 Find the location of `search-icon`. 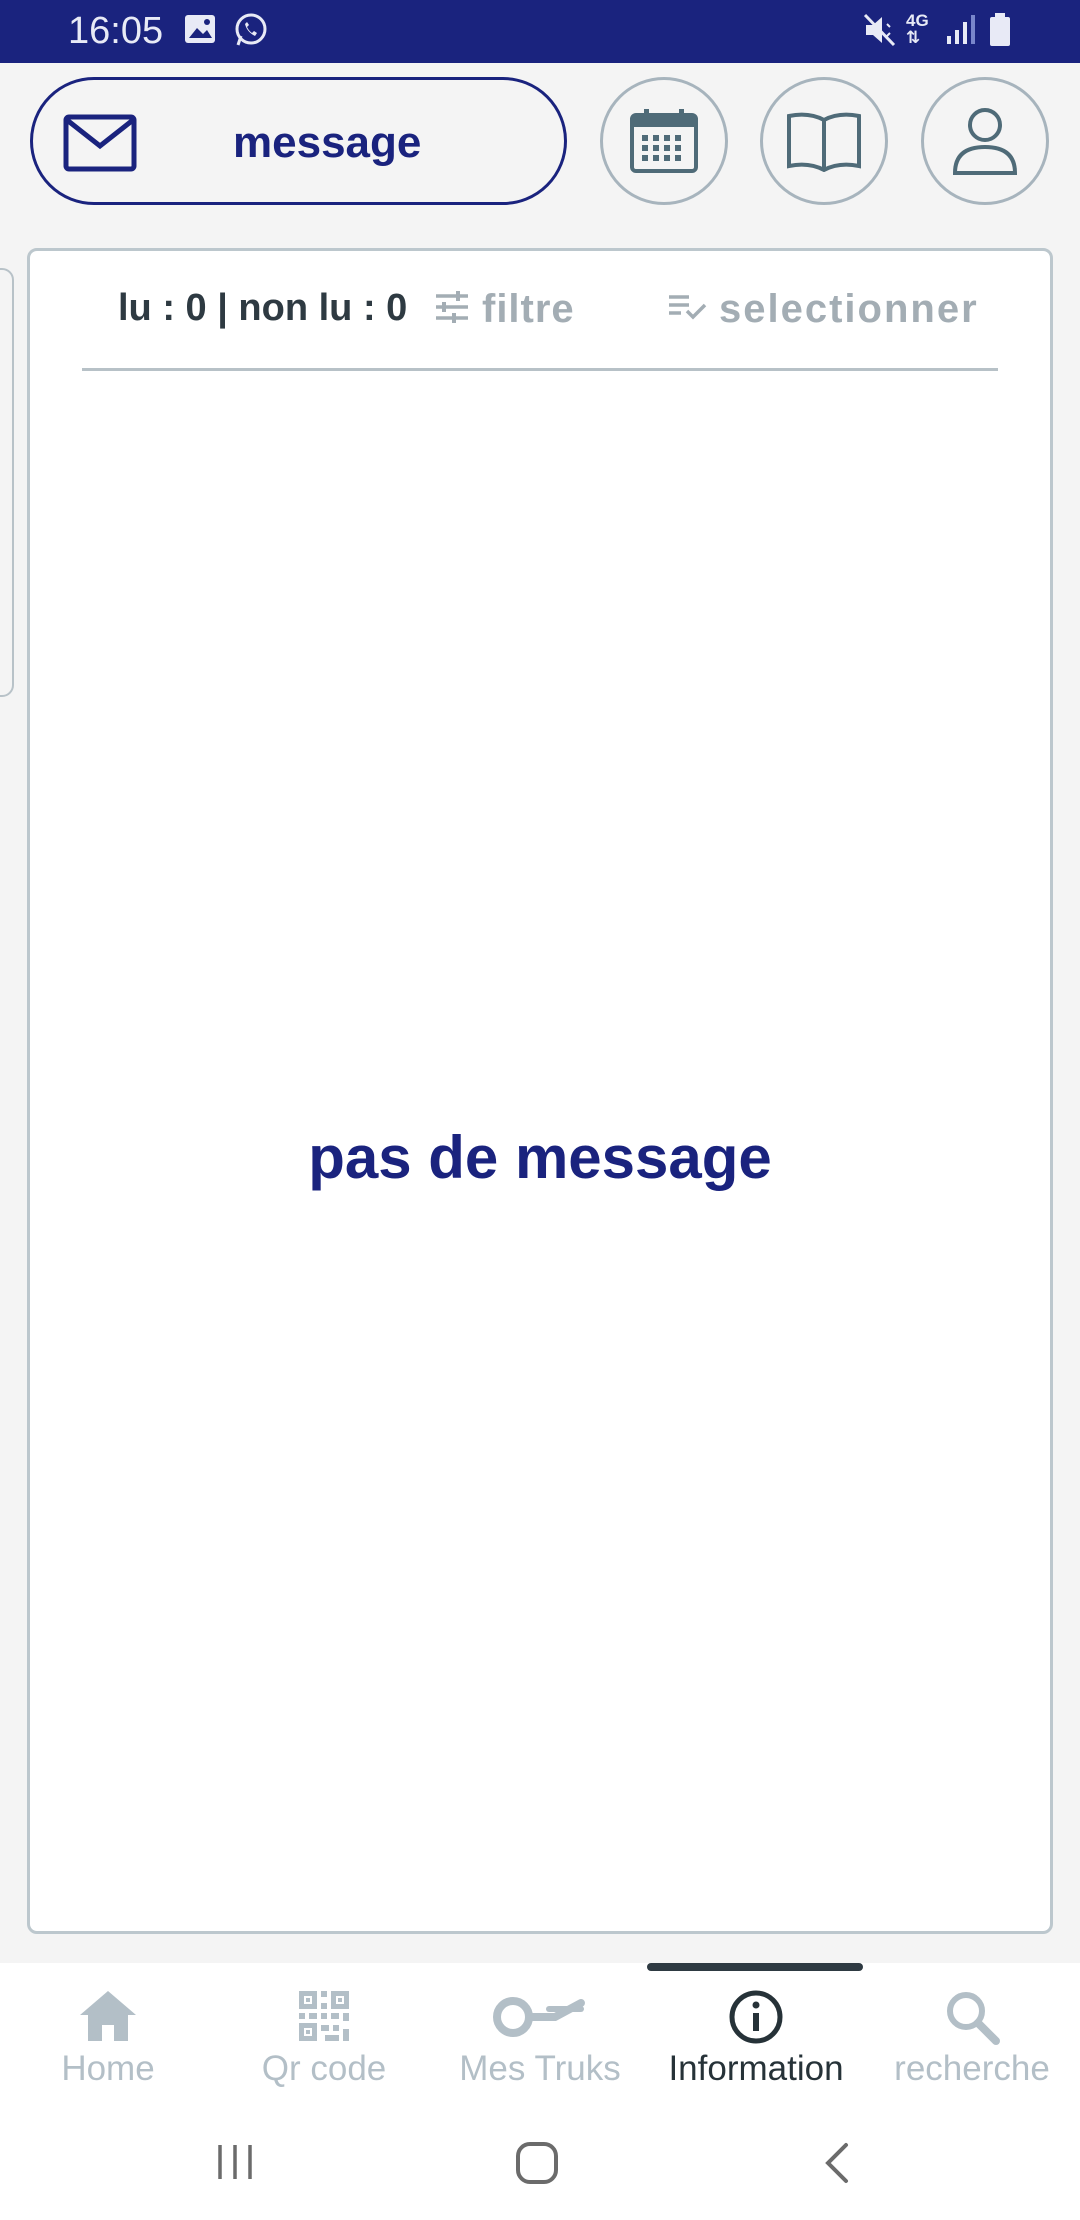

search-icon is located at coordinates (973, 2018).